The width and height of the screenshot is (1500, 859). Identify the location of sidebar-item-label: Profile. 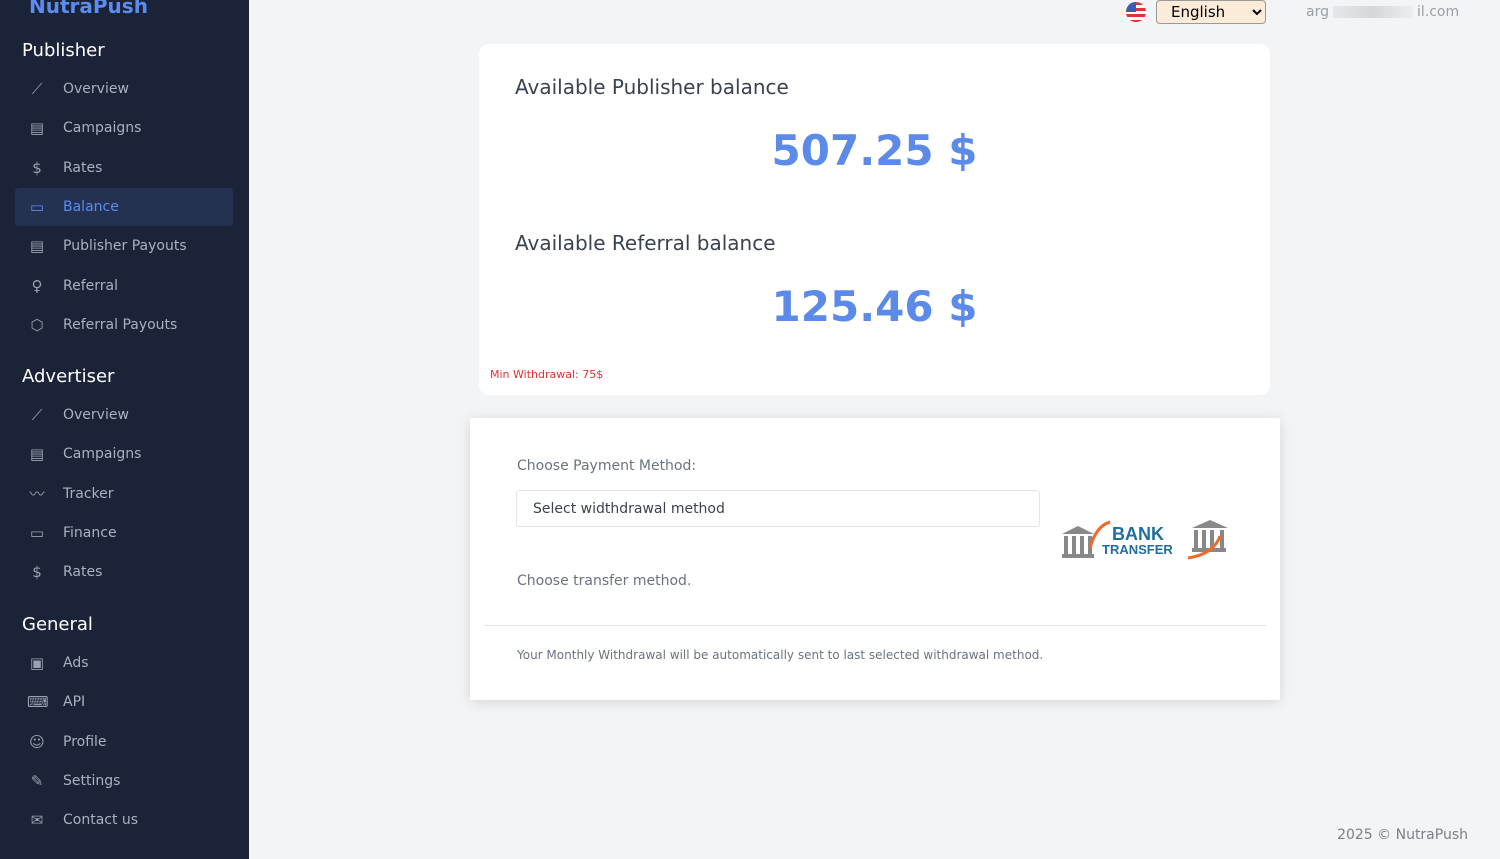
(85, 741).